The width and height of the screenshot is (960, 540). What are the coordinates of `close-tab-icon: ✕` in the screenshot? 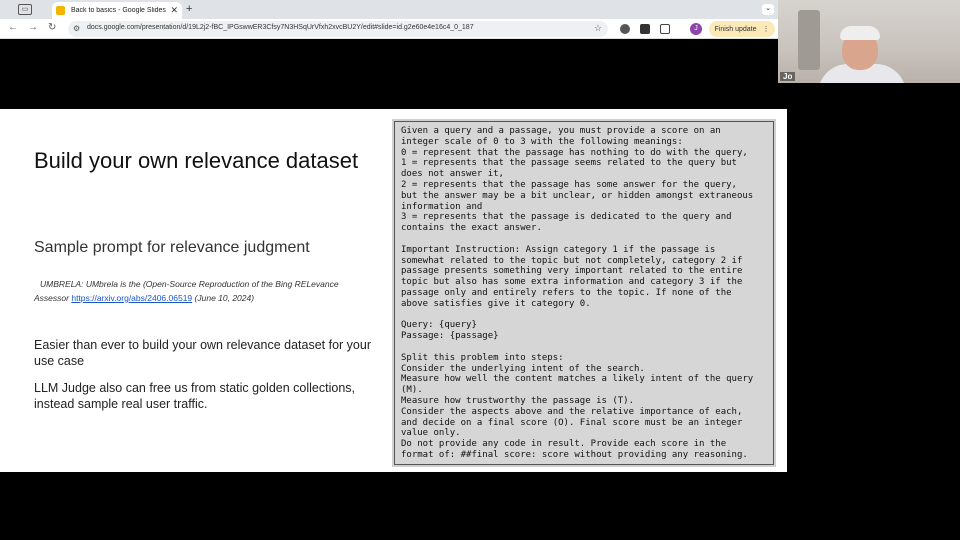 It's located at (174, 10).